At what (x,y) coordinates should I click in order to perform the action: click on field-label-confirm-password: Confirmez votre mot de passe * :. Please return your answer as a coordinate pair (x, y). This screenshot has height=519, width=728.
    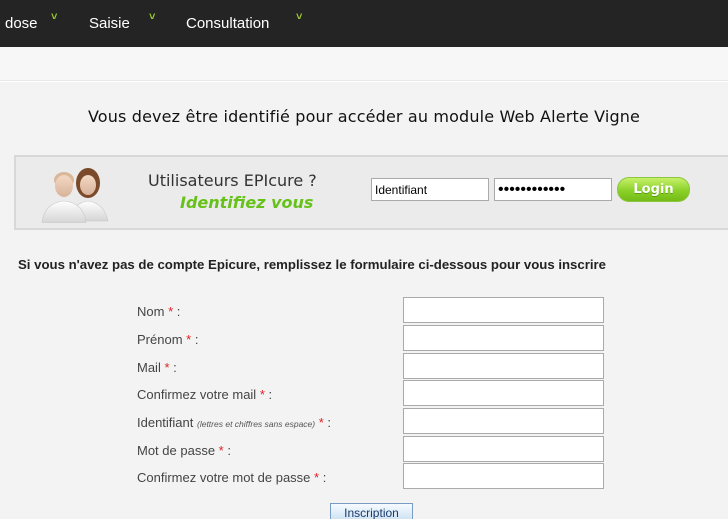
    Looking at the image, I should click on (231, 477).